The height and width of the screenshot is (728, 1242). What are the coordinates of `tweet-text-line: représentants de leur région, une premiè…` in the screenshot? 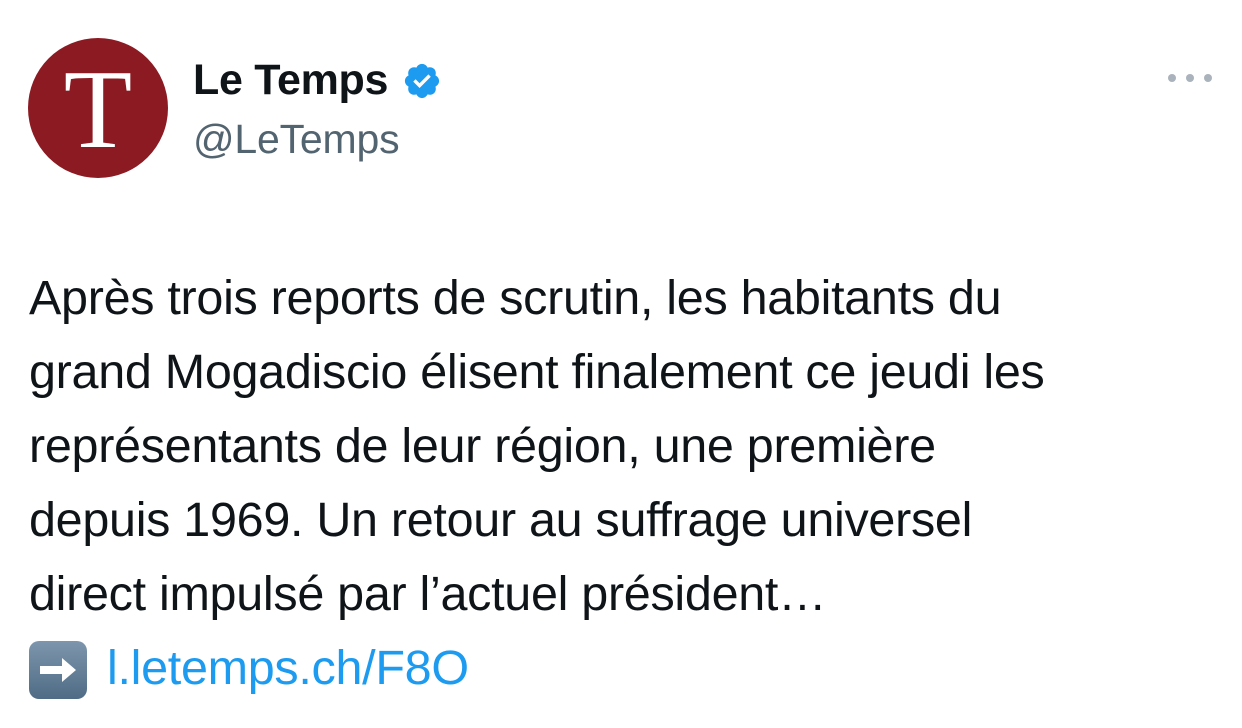 It's located at (482, 446).